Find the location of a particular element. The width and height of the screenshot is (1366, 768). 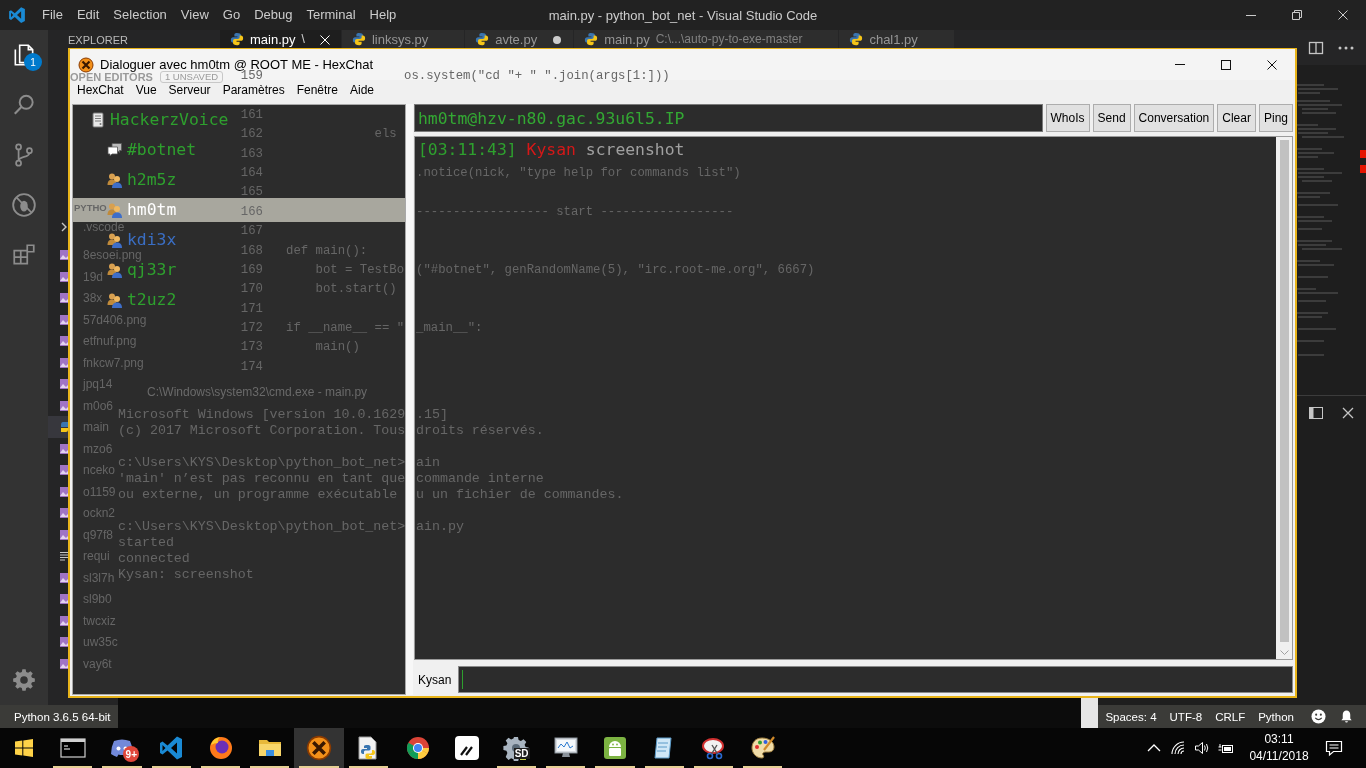

maximize-icon is located at coordinates (1226, 64).